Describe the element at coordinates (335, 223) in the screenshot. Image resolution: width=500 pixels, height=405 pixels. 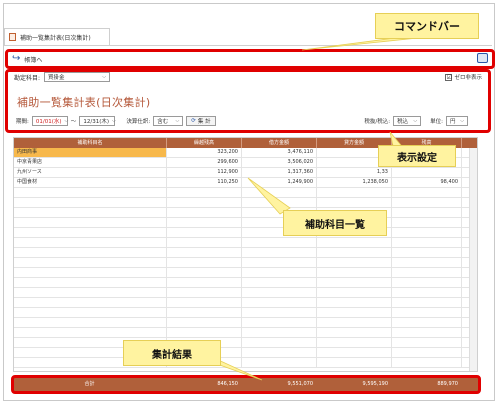
I see `sub-account-list-callout: 補助科目一覧` at that location.